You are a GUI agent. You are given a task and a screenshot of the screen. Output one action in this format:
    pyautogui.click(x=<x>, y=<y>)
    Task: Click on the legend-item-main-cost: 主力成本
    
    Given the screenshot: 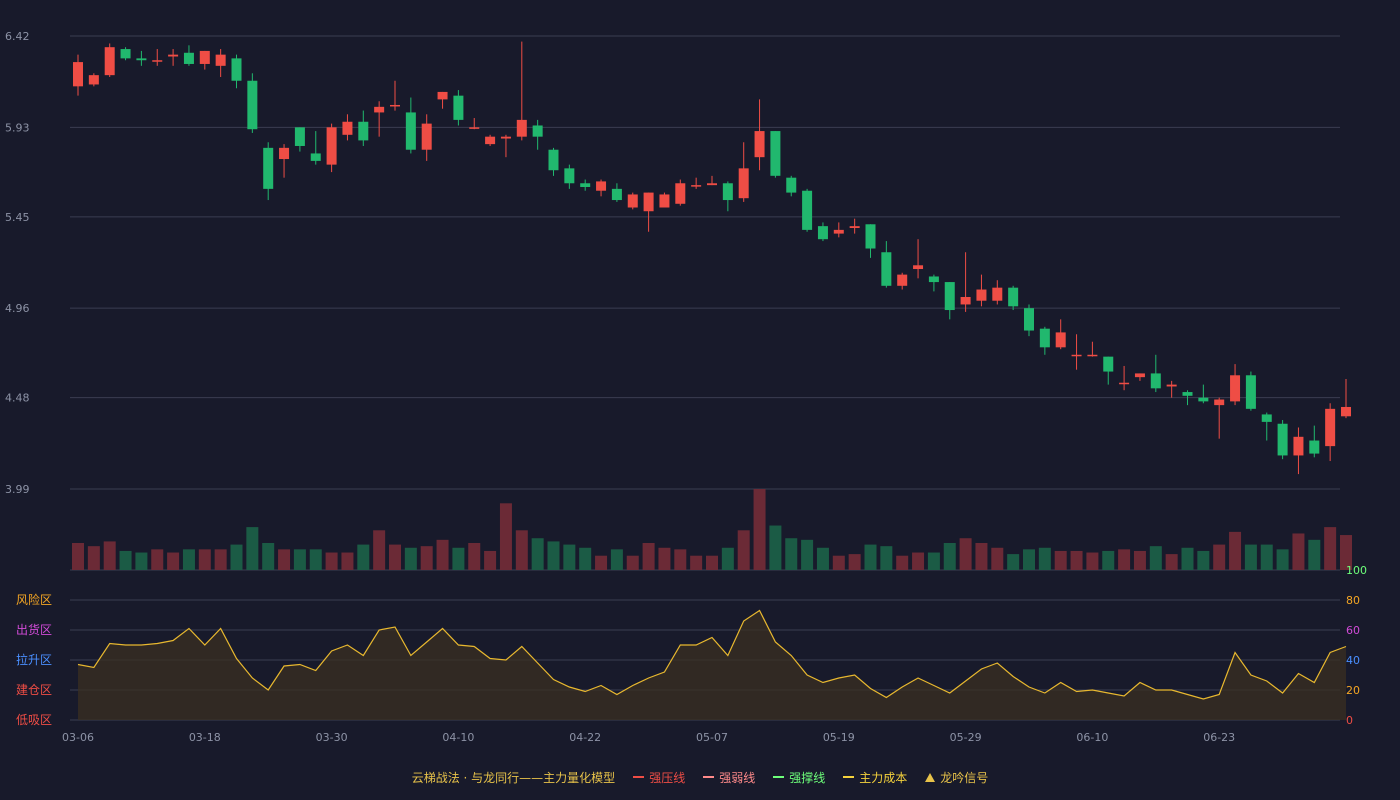 What is the action you would take?
    pyautogui.click(x=875, y=777)
    